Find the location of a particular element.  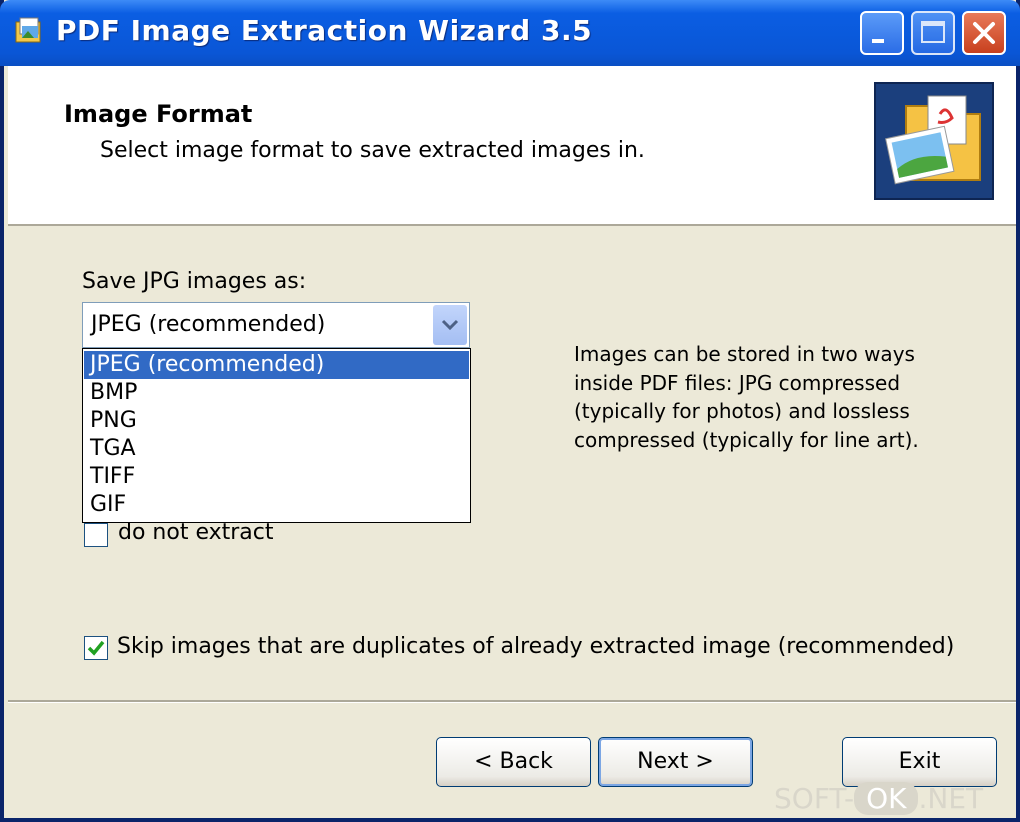

wizard-image is located at coordinates (934, 141).